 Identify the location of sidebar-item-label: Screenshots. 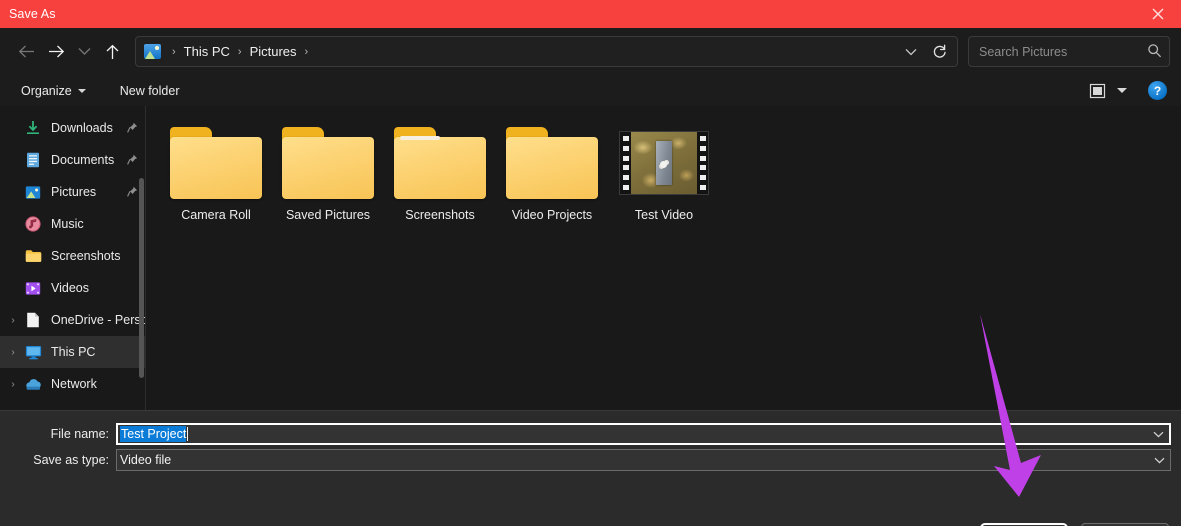
(86, 256).